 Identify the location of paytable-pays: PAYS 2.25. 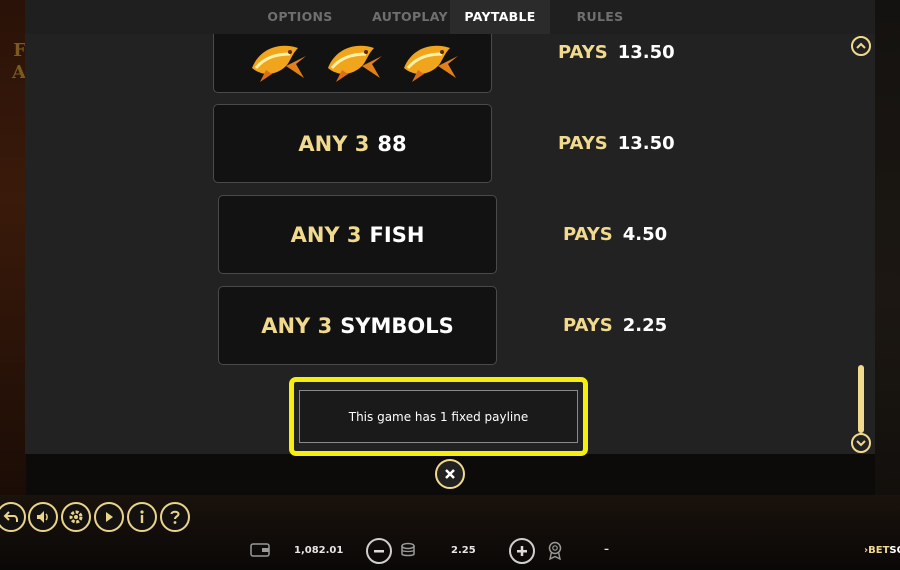
(615, 325).